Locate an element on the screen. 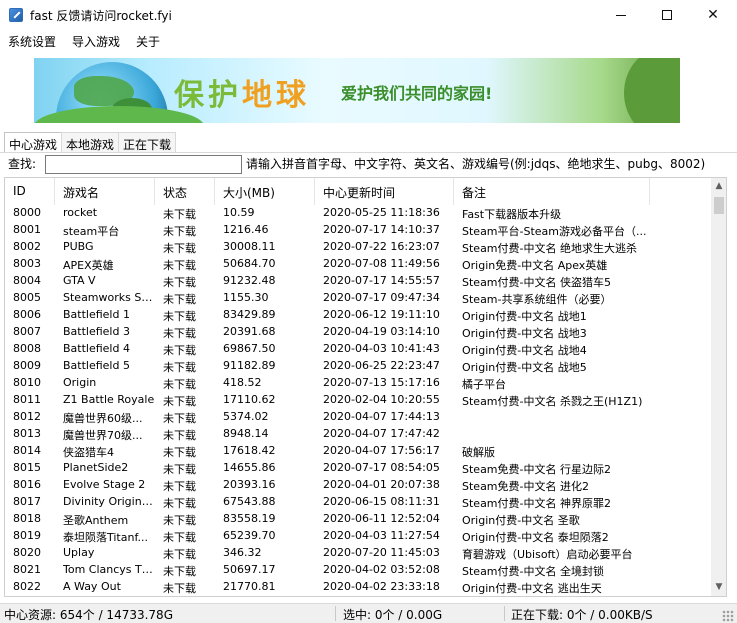 This screenshot has height=623, width=737. column-header-size: 大小(MB) is located at coordinates (265, 191).